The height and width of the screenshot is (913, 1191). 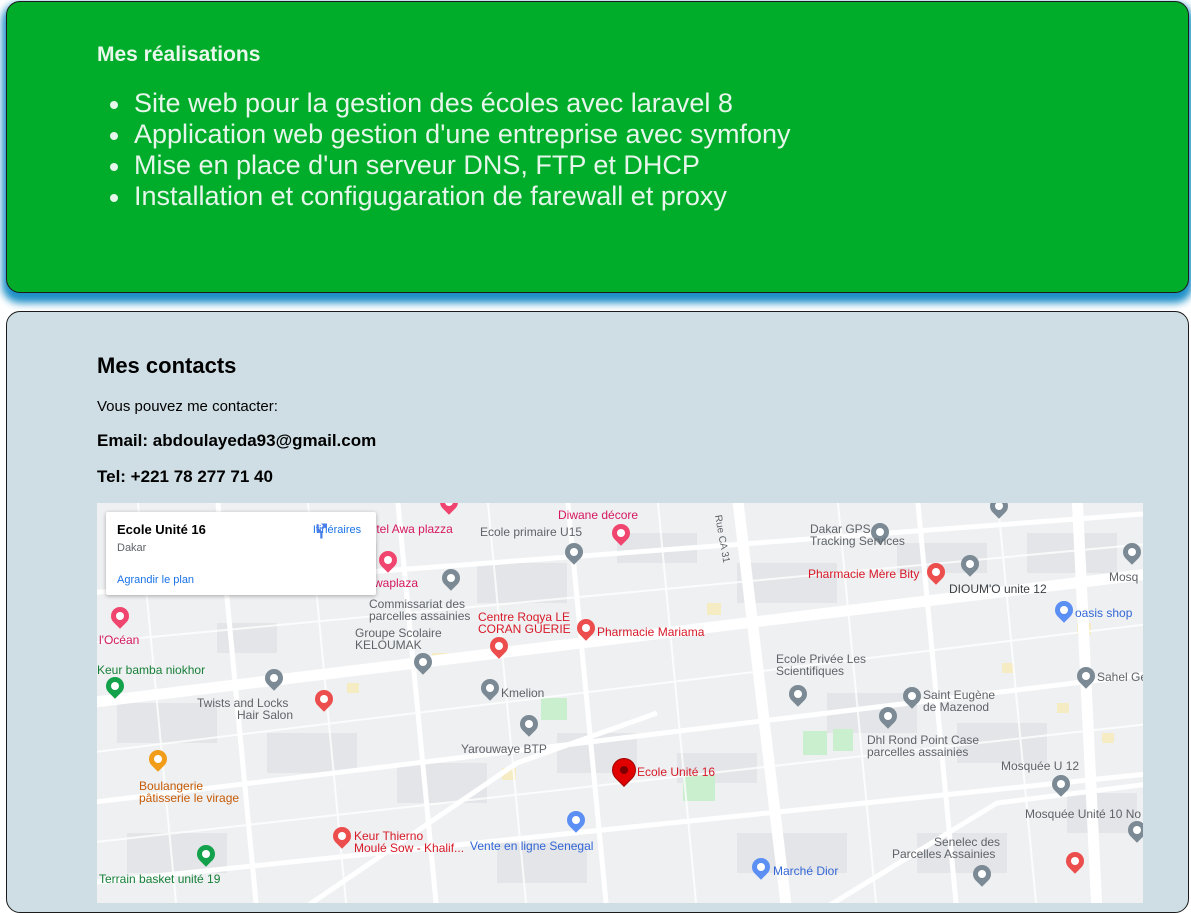 I want to click on achievements-heading: Mes réalisations, so click(x=179, y=54).